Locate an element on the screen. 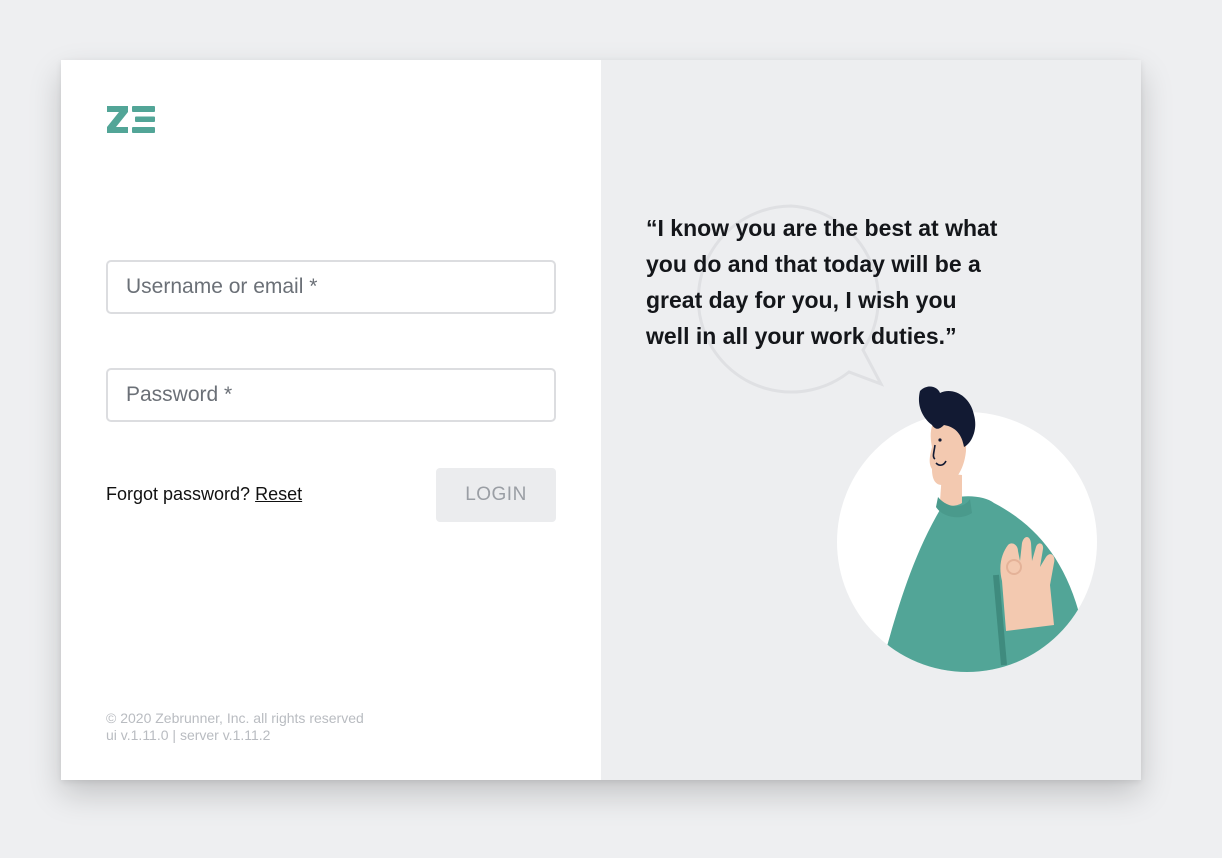 This screenshot has width=1222, height=858. zebrunner-logo-icon is located at coordinates (131, 119).